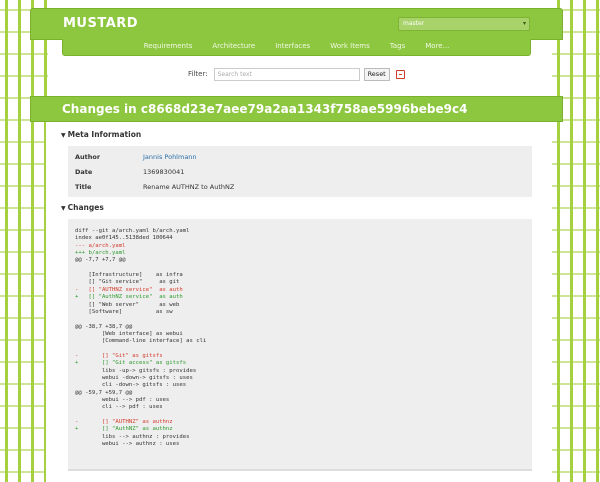  I want to click on diff-line: [] "Git service" as git, so click(127, 282).